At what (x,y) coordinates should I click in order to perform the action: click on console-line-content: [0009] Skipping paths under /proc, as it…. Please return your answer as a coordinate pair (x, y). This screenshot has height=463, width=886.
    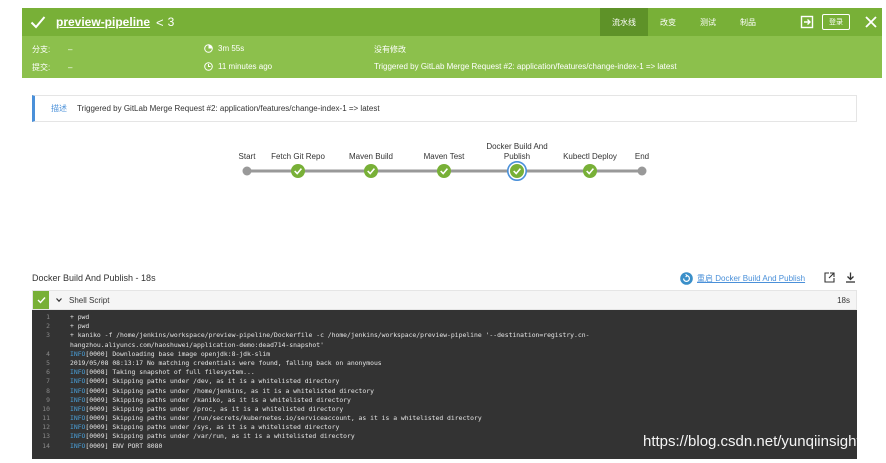
    Looking at the image, I should click on (214, 408).